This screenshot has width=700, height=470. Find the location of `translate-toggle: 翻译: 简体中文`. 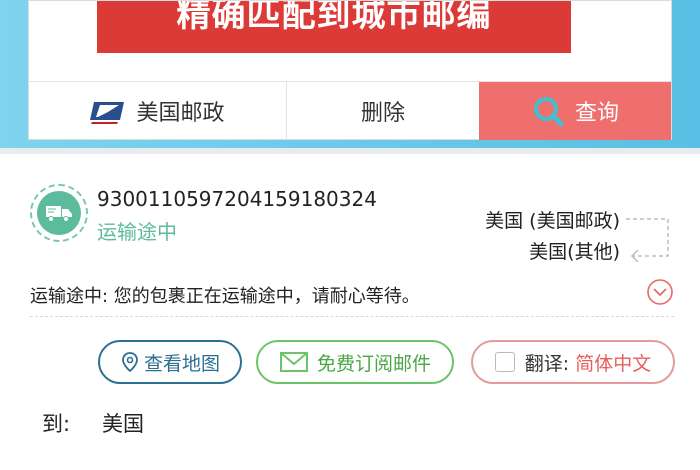

translate-toggle: 翻译: 简体中文 is located at coordinates (573, 362).